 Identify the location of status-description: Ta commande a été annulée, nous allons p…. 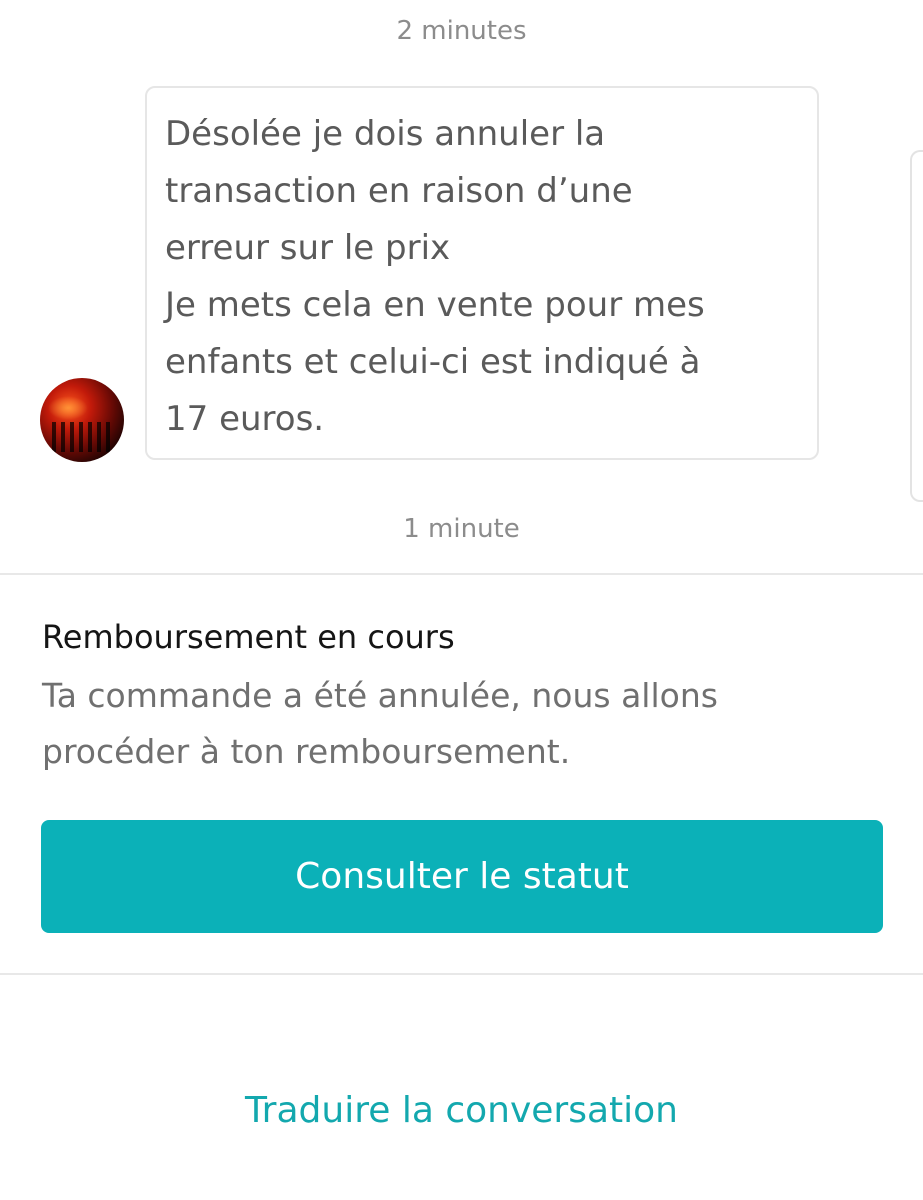
(380, 723).